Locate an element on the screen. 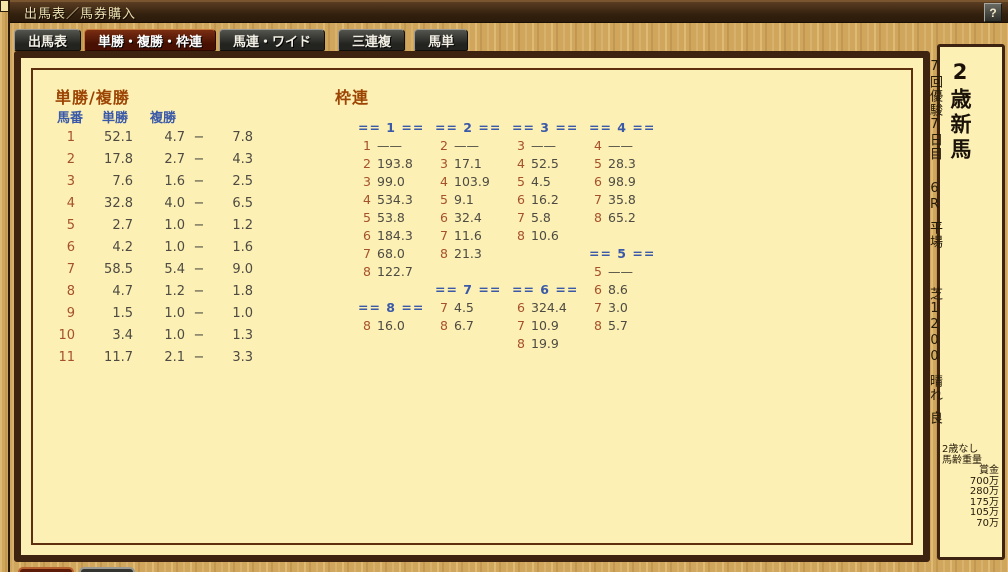 The image size is (1008, 572). place-odds-high: 3.3 is located at coordinates (242, 357).